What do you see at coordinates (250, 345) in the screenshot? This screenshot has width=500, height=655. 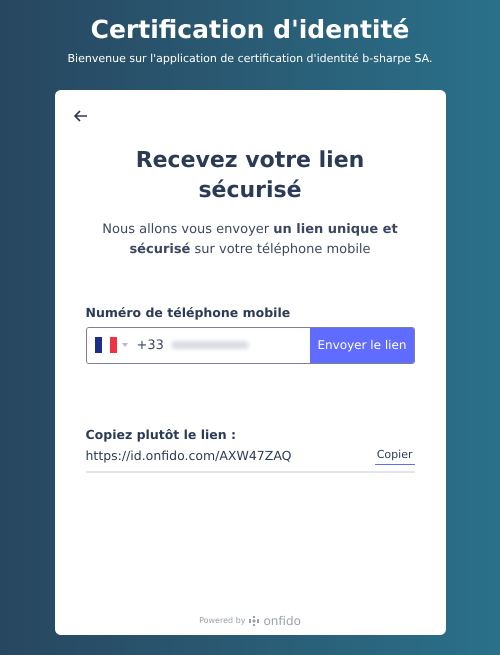 I see `phone-field: +33 Envoyer le lien` at bounding box center [250, 345].